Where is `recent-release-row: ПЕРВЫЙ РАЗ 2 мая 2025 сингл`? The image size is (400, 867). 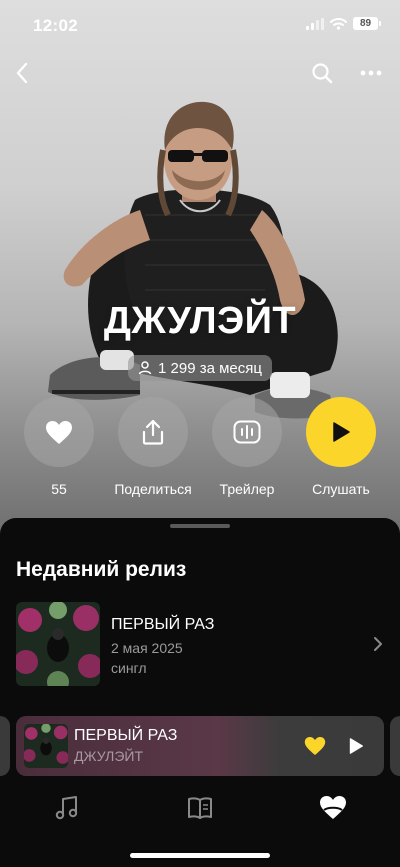
recent-release-row: ПЕРВЫЙ РАЗ 2 мая 2025 сингл is located at coordinates (200, 644).